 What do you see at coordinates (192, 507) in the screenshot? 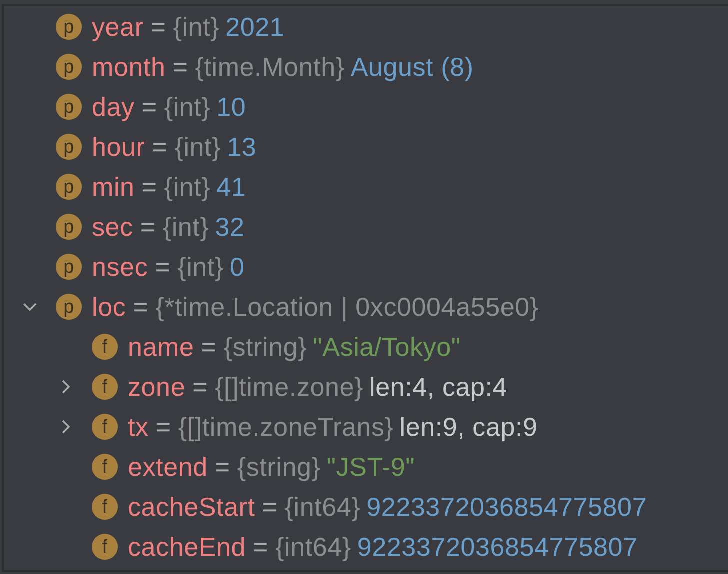
I see `variable-name: cacheStart` at bounding box center [192, 507].